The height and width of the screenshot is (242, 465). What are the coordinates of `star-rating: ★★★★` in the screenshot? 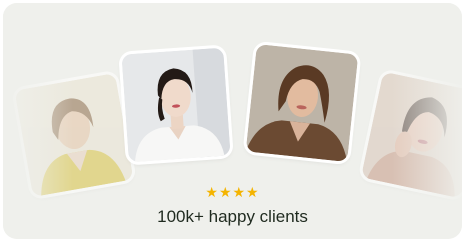 It's located at (232, 193).